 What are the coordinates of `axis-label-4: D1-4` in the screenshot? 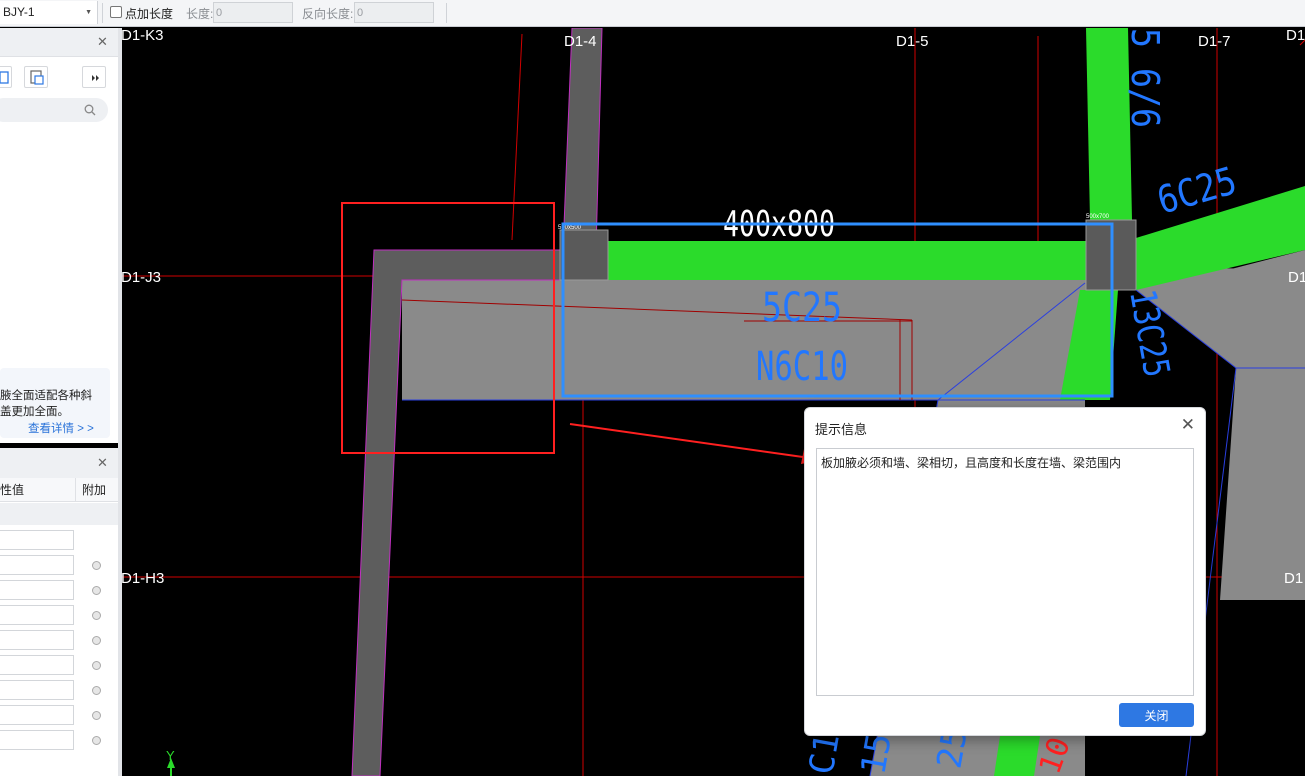 It's located at (580, 41).